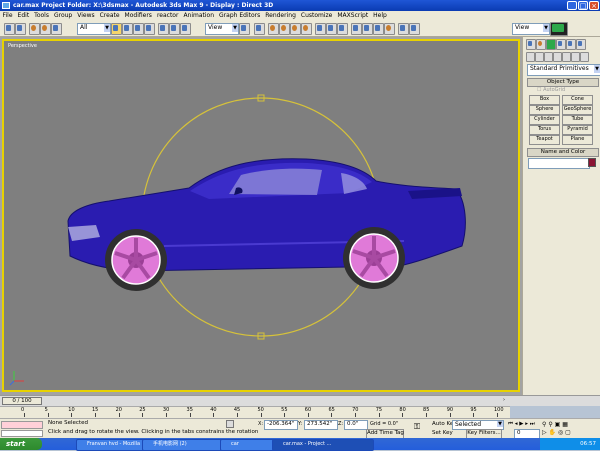 The width and height of the screenshot is (600, 451). What do you see at coordinates (20, 29) in the screenshot?
I see `redo-button` at bounding box center [20, 29].